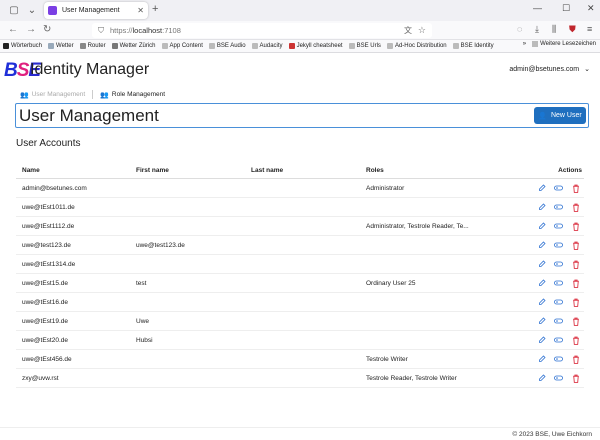  Describe the element at coordinates (52, 95) in the screenshot. I see `nav-user-management: 👥 User Management` at that location.